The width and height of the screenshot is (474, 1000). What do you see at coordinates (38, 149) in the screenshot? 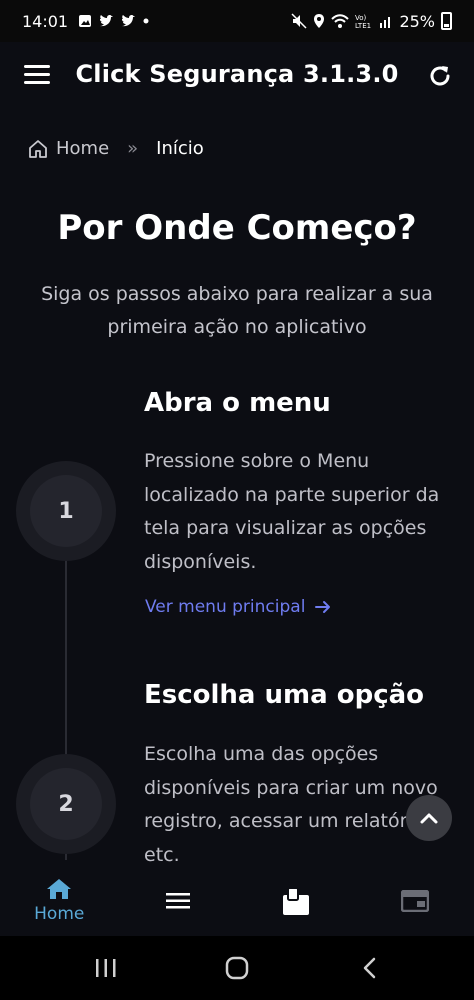
I see `home-outline-icon` at bounding box center [38, 149].